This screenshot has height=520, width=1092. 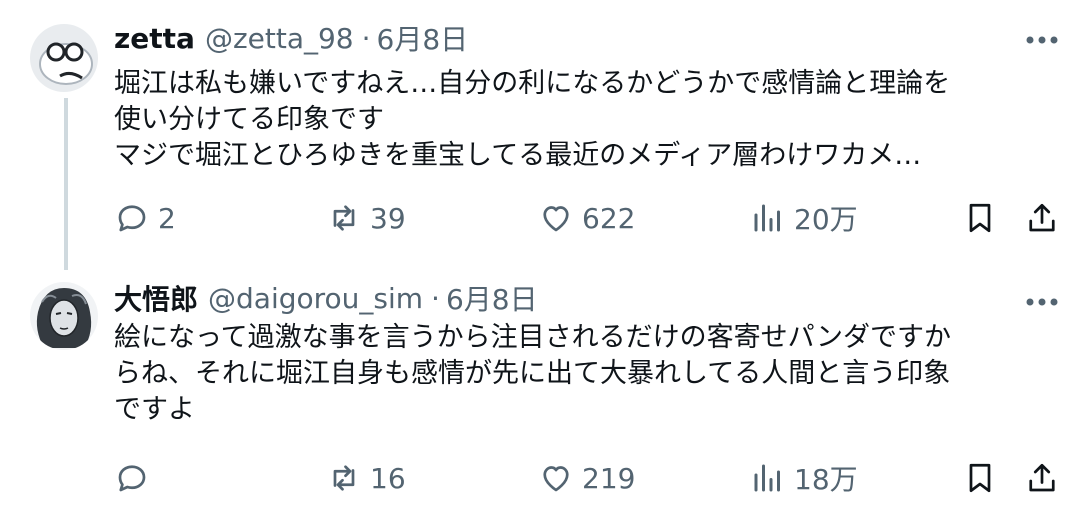 I want to click on repost-button: 39, so click(x=366, y=218).